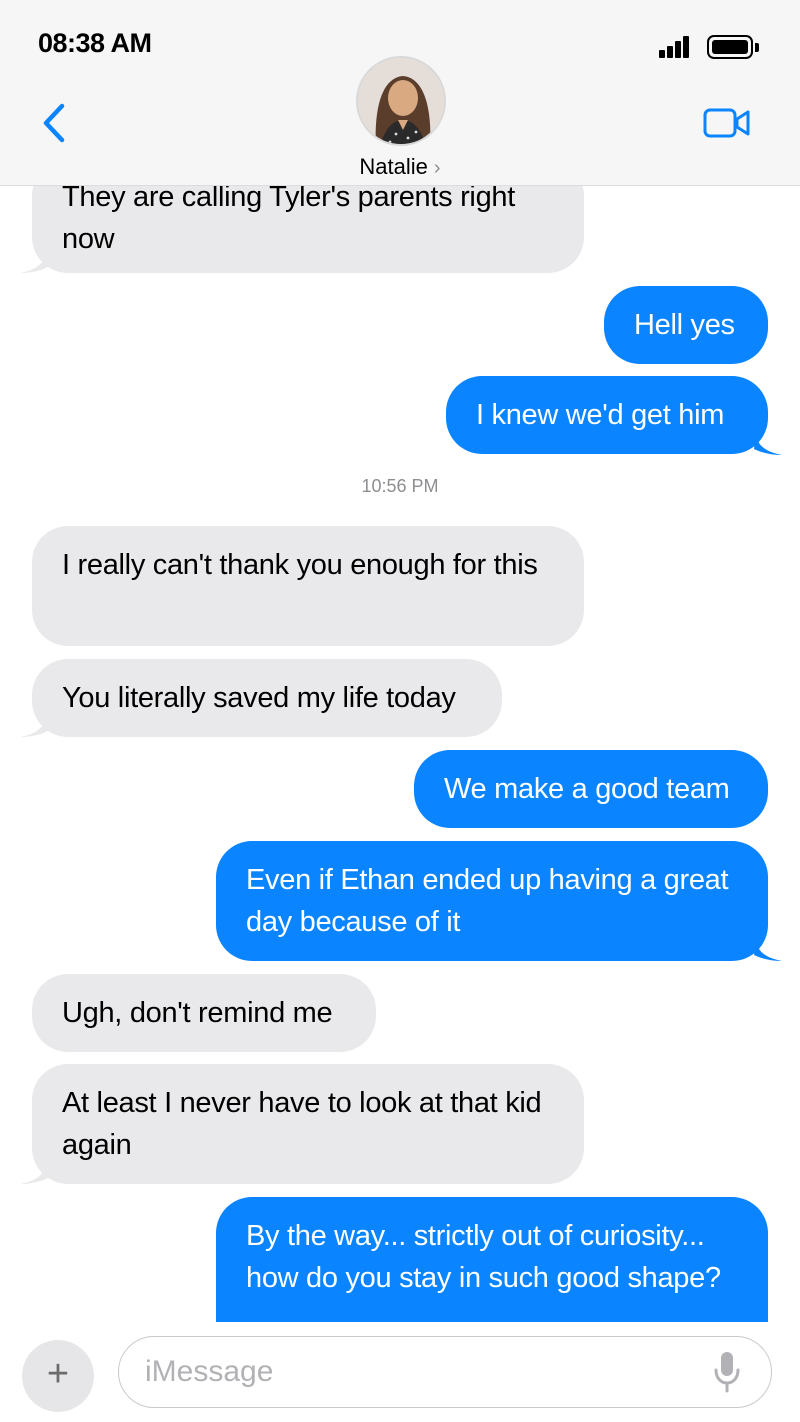  I want to click on compose-bar: +, so click(400, 1372).